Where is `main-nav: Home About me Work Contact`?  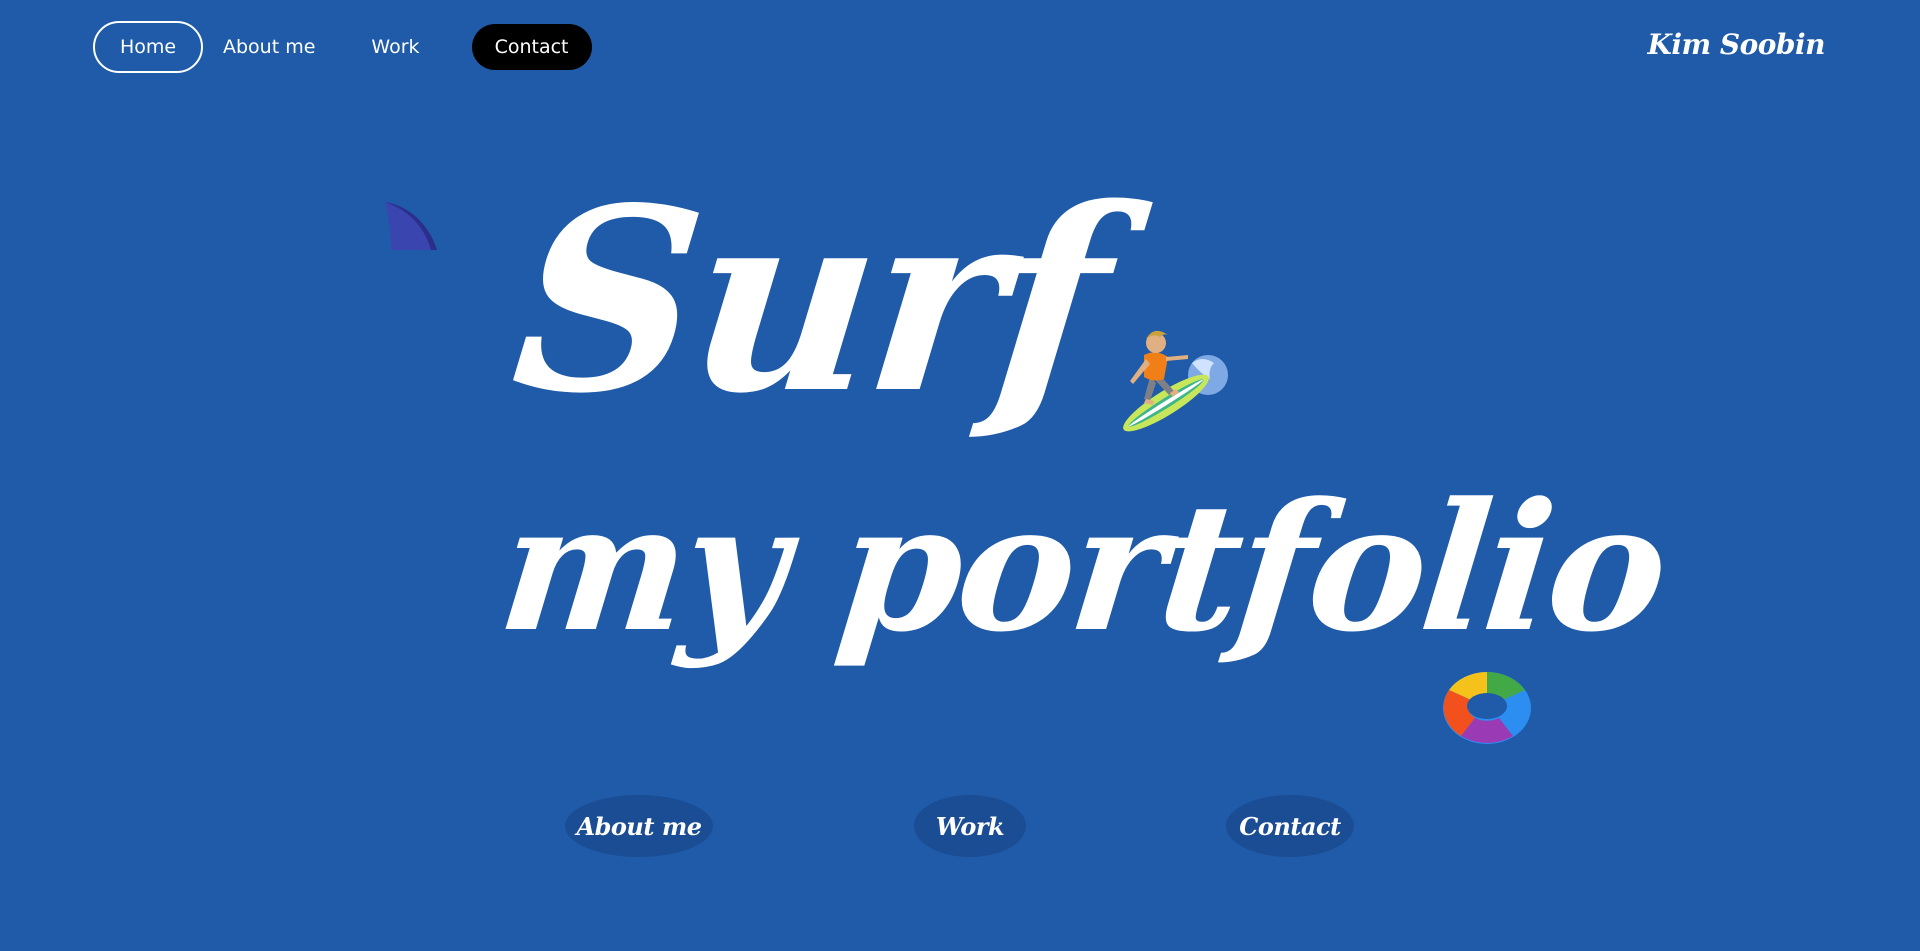
main-nav: Home About me Work Contact is located at coordinates (342, 47).